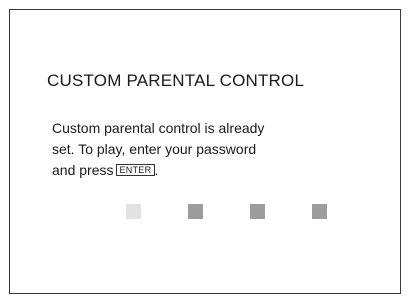 The image size is (410, 302). Describe the element at coordinates (83, 170) in the screenshot. I see `message-line-3-text: and press` at that location.